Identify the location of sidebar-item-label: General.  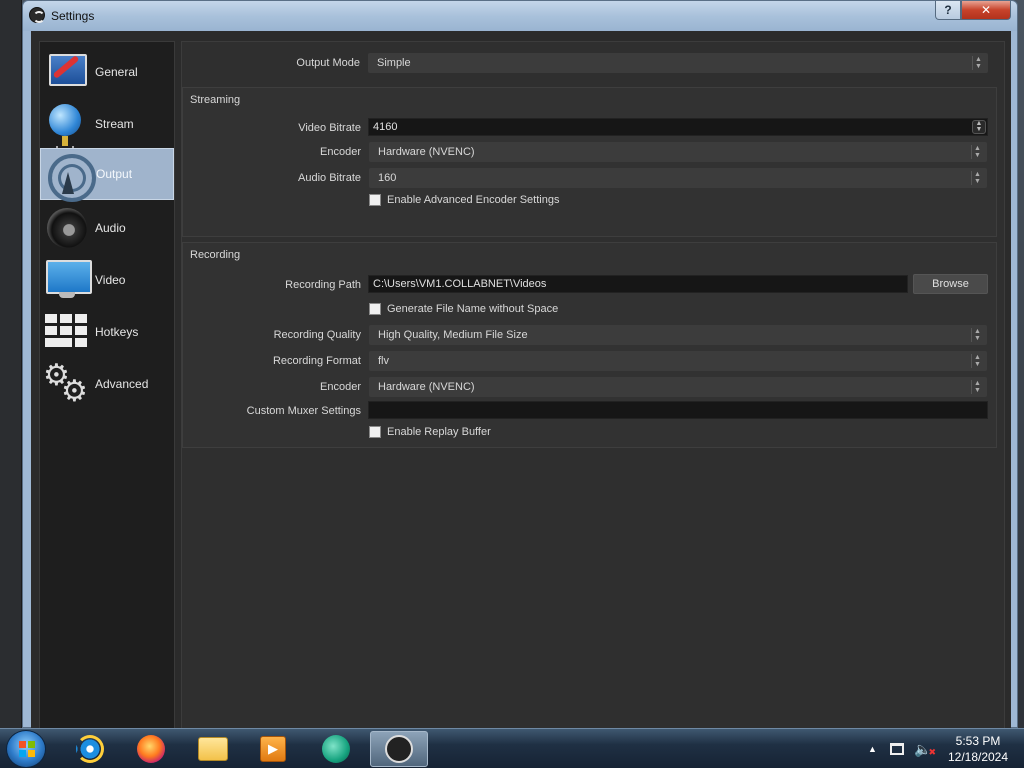
(116, 72).